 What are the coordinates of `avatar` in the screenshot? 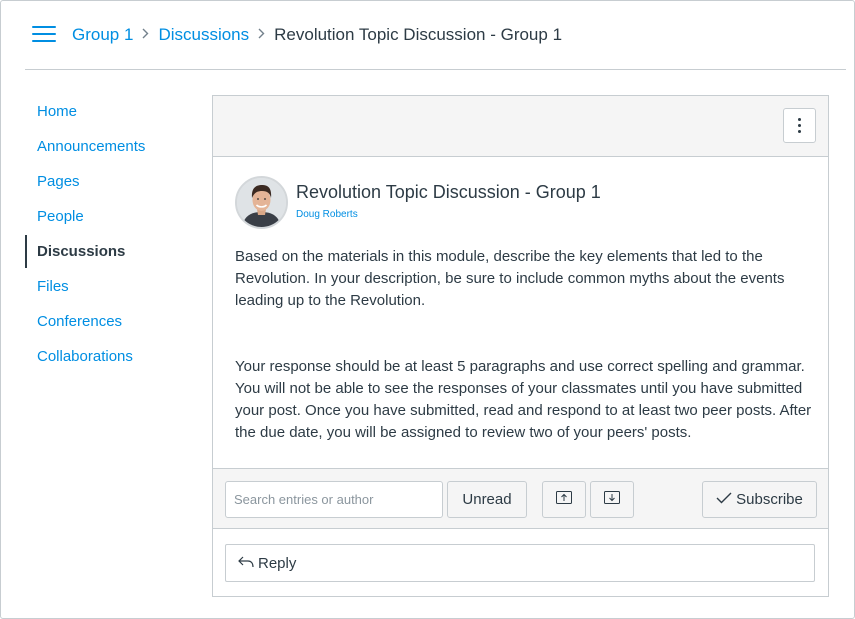 It's located at (261, 202).